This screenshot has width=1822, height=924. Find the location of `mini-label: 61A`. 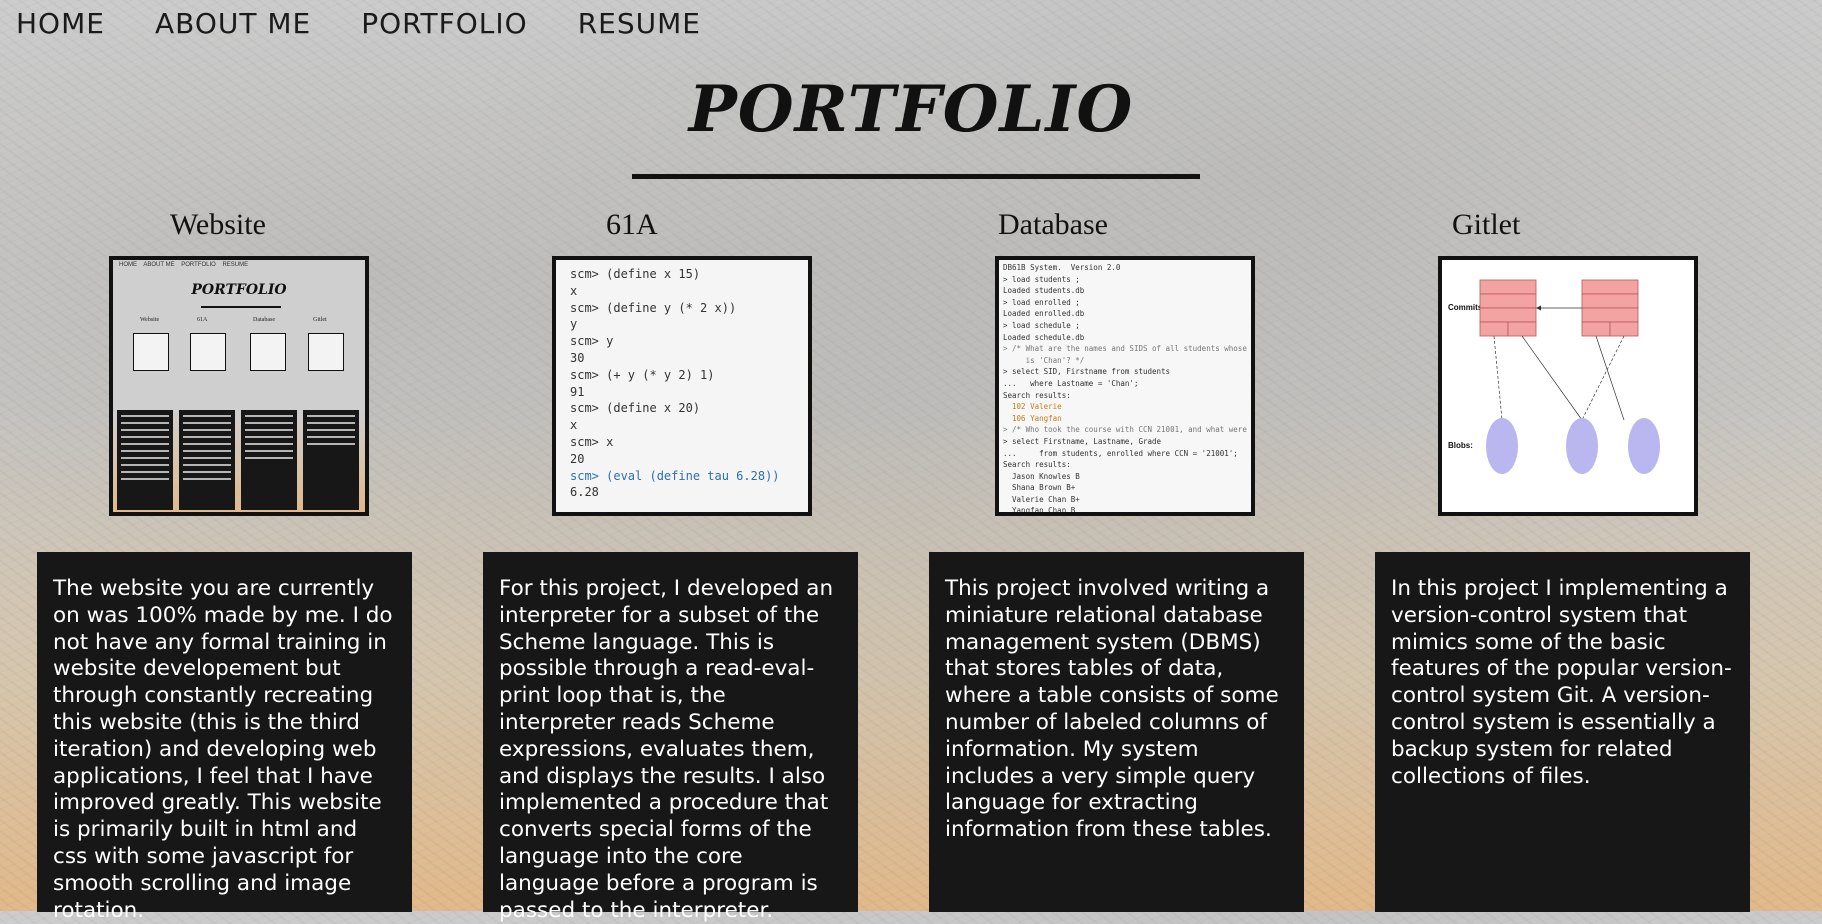

mini-label: 61A is located at coordinates (202, 320).